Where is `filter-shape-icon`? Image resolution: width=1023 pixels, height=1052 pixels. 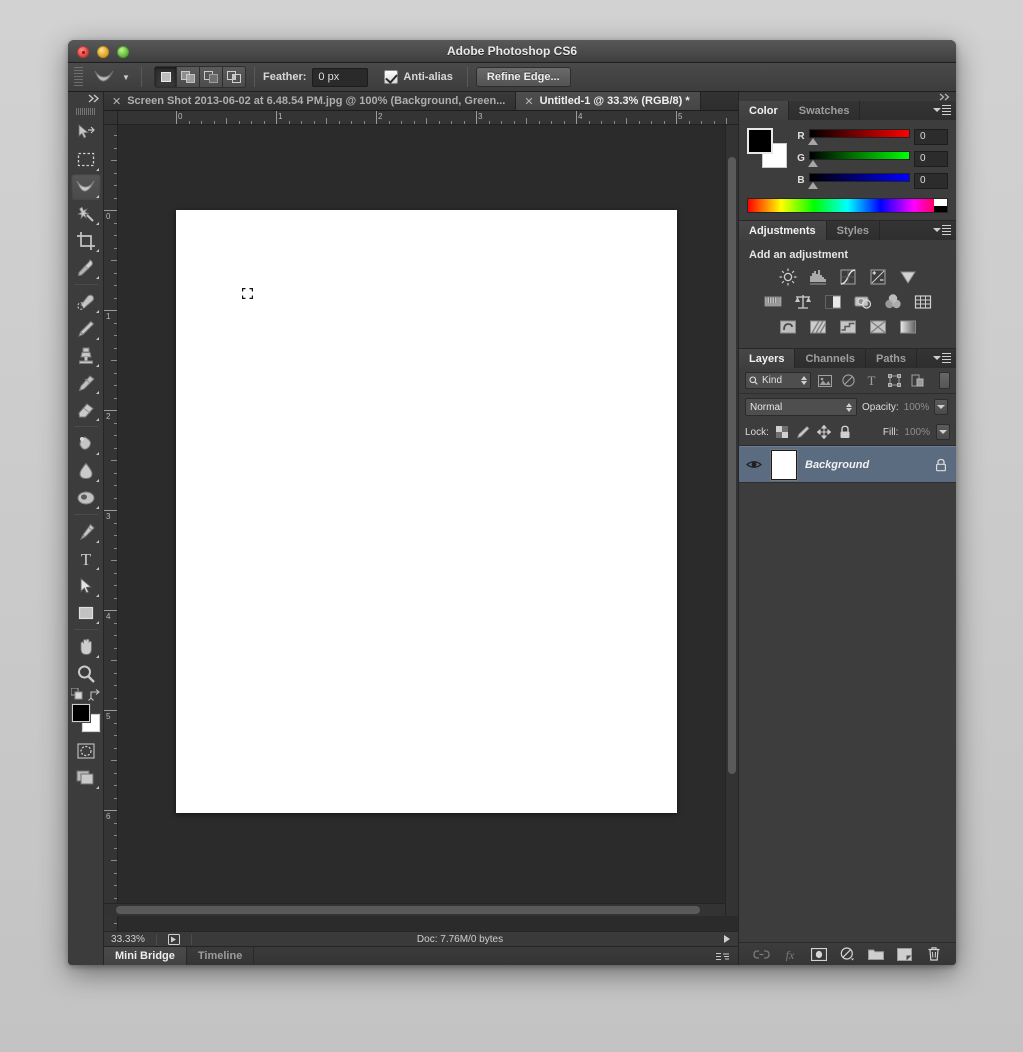 filter-shape-icon is located at coordinates (894, 380).